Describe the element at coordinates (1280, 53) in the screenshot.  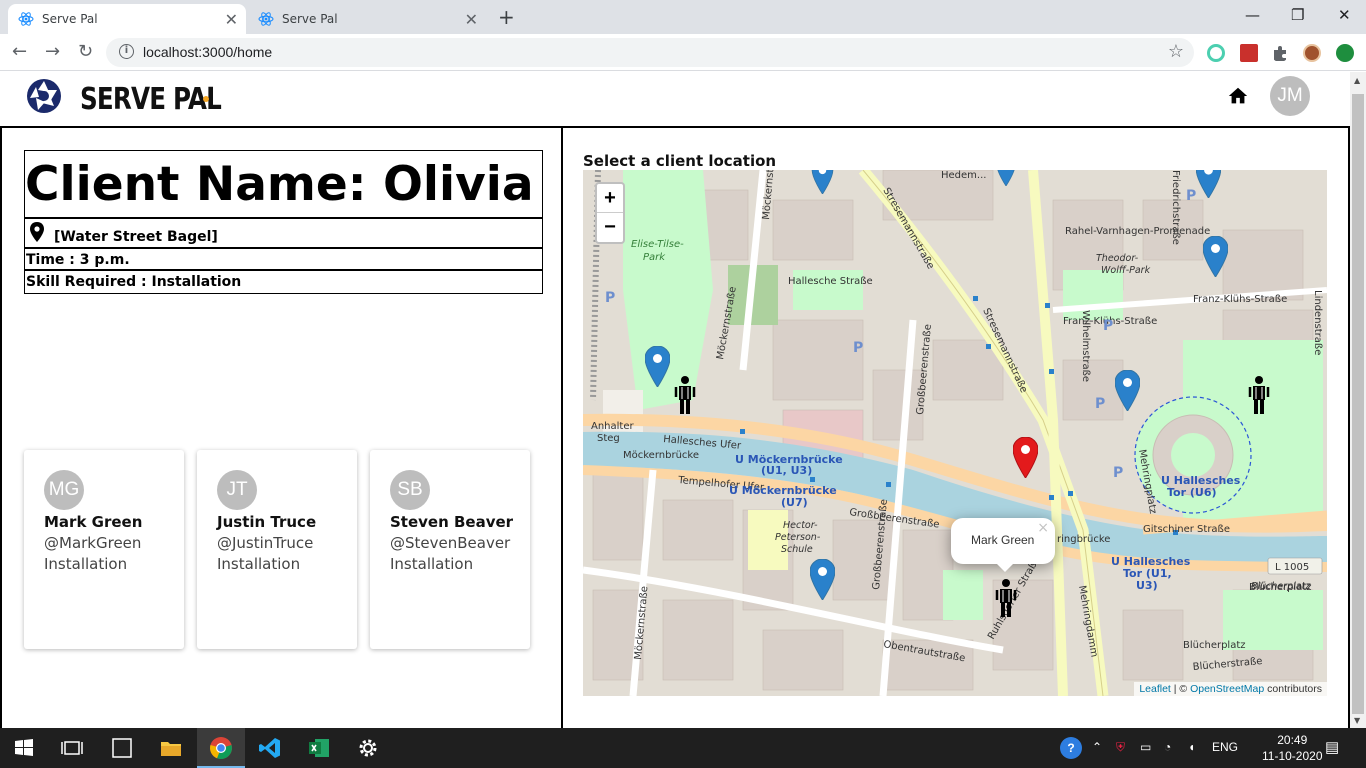
I see `puzzle-icon` at that location.